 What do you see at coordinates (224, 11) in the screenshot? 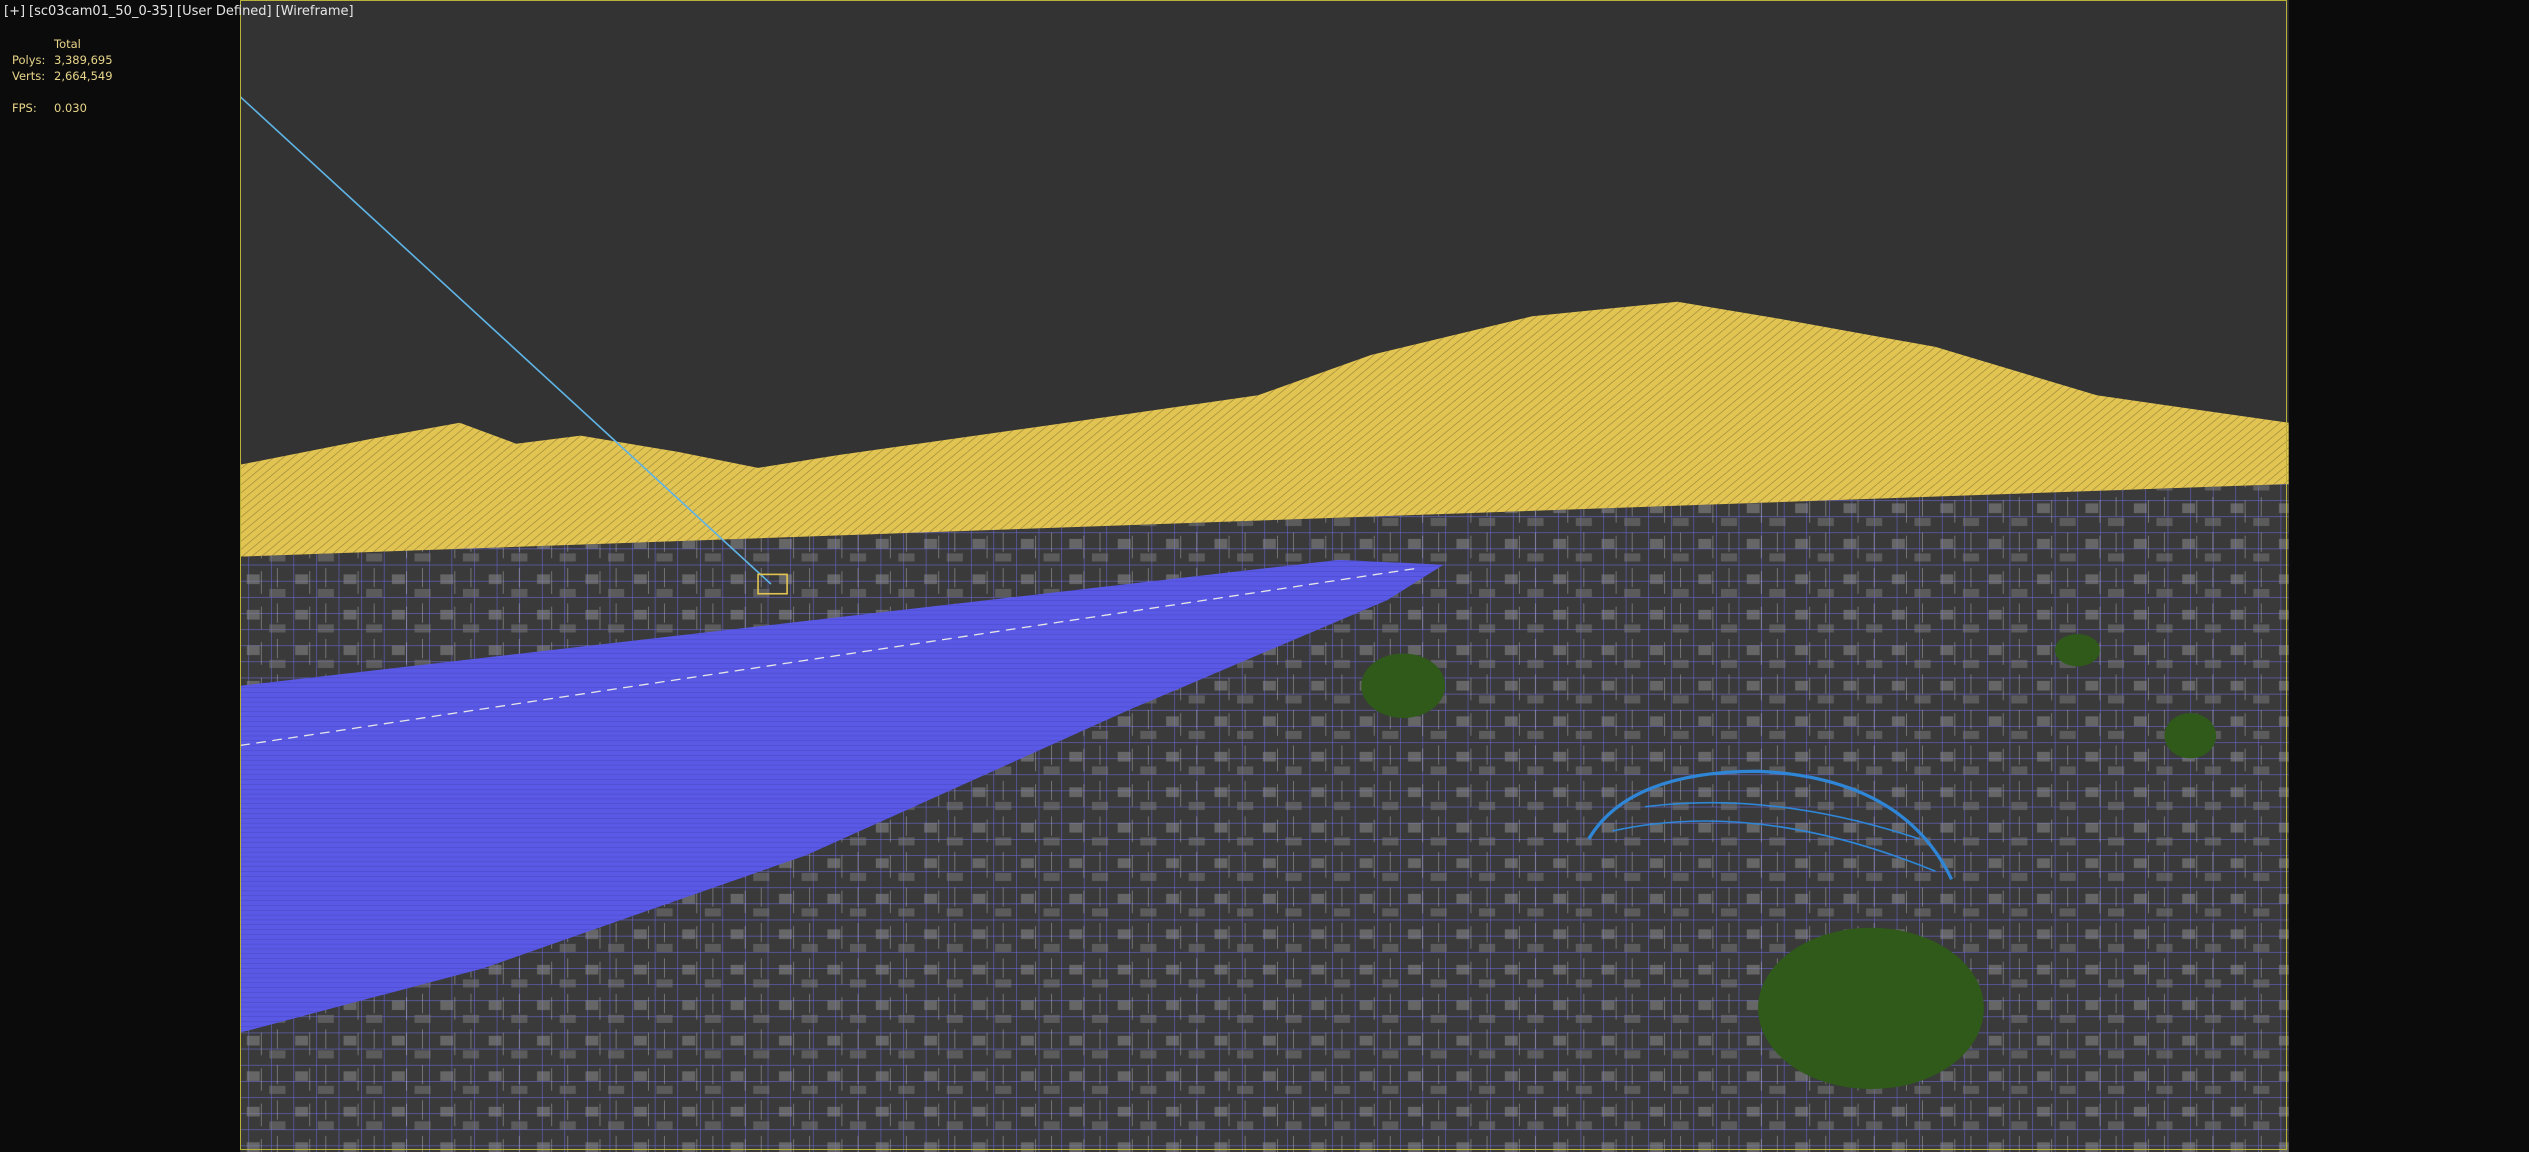
I see `view-mode-menu-button: [User Defined]` at bounding box center [224, 11].